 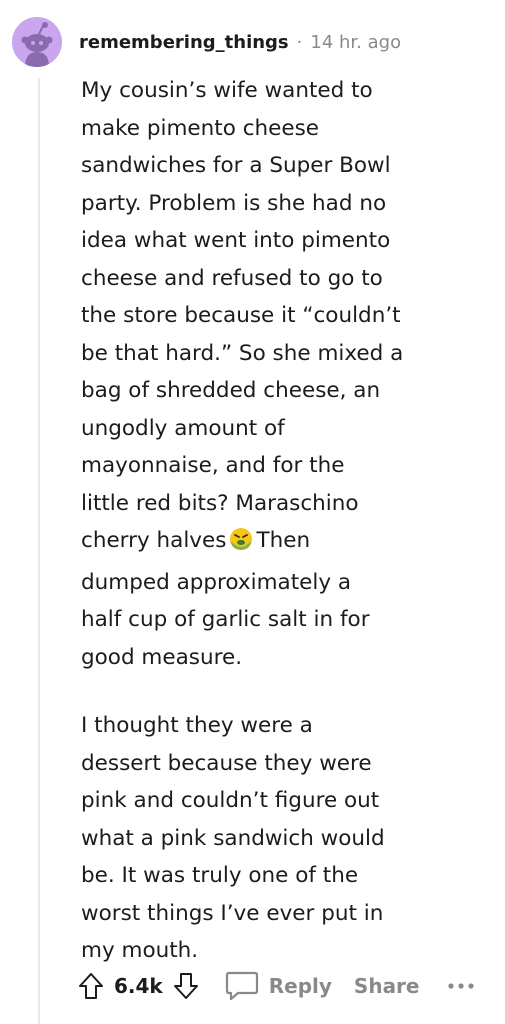 I want to click on thread-line, so click(x=39, y=551).